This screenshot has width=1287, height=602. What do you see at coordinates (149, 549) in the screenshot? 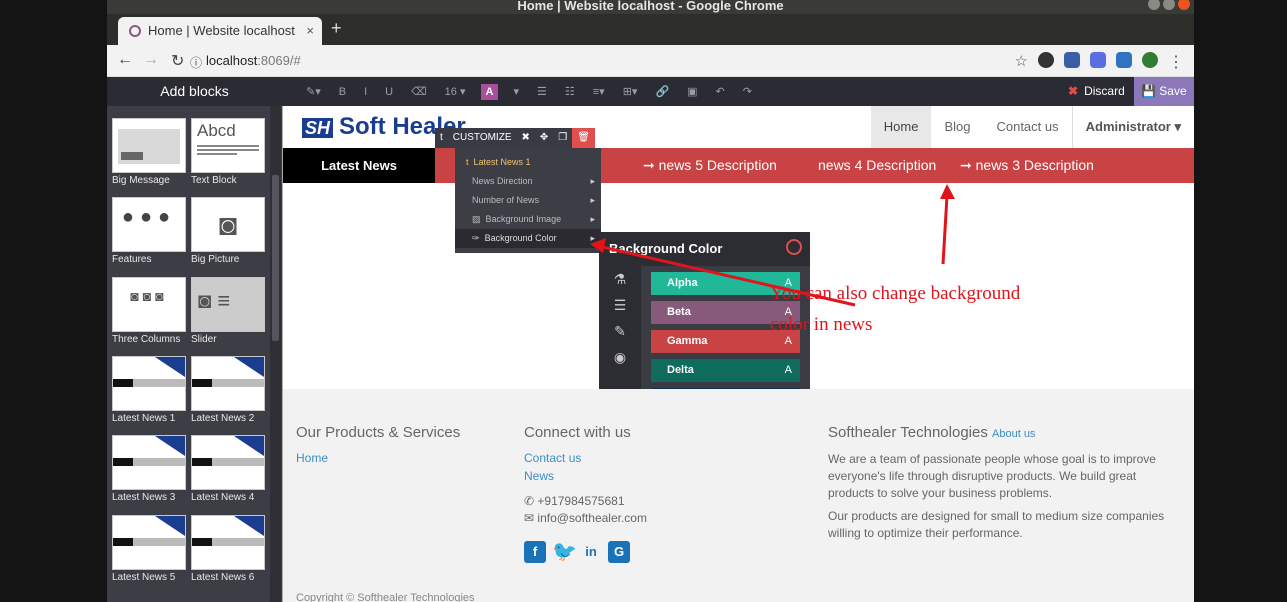
I see `block-item: Latest News 5` at bounding box center [149, 549].